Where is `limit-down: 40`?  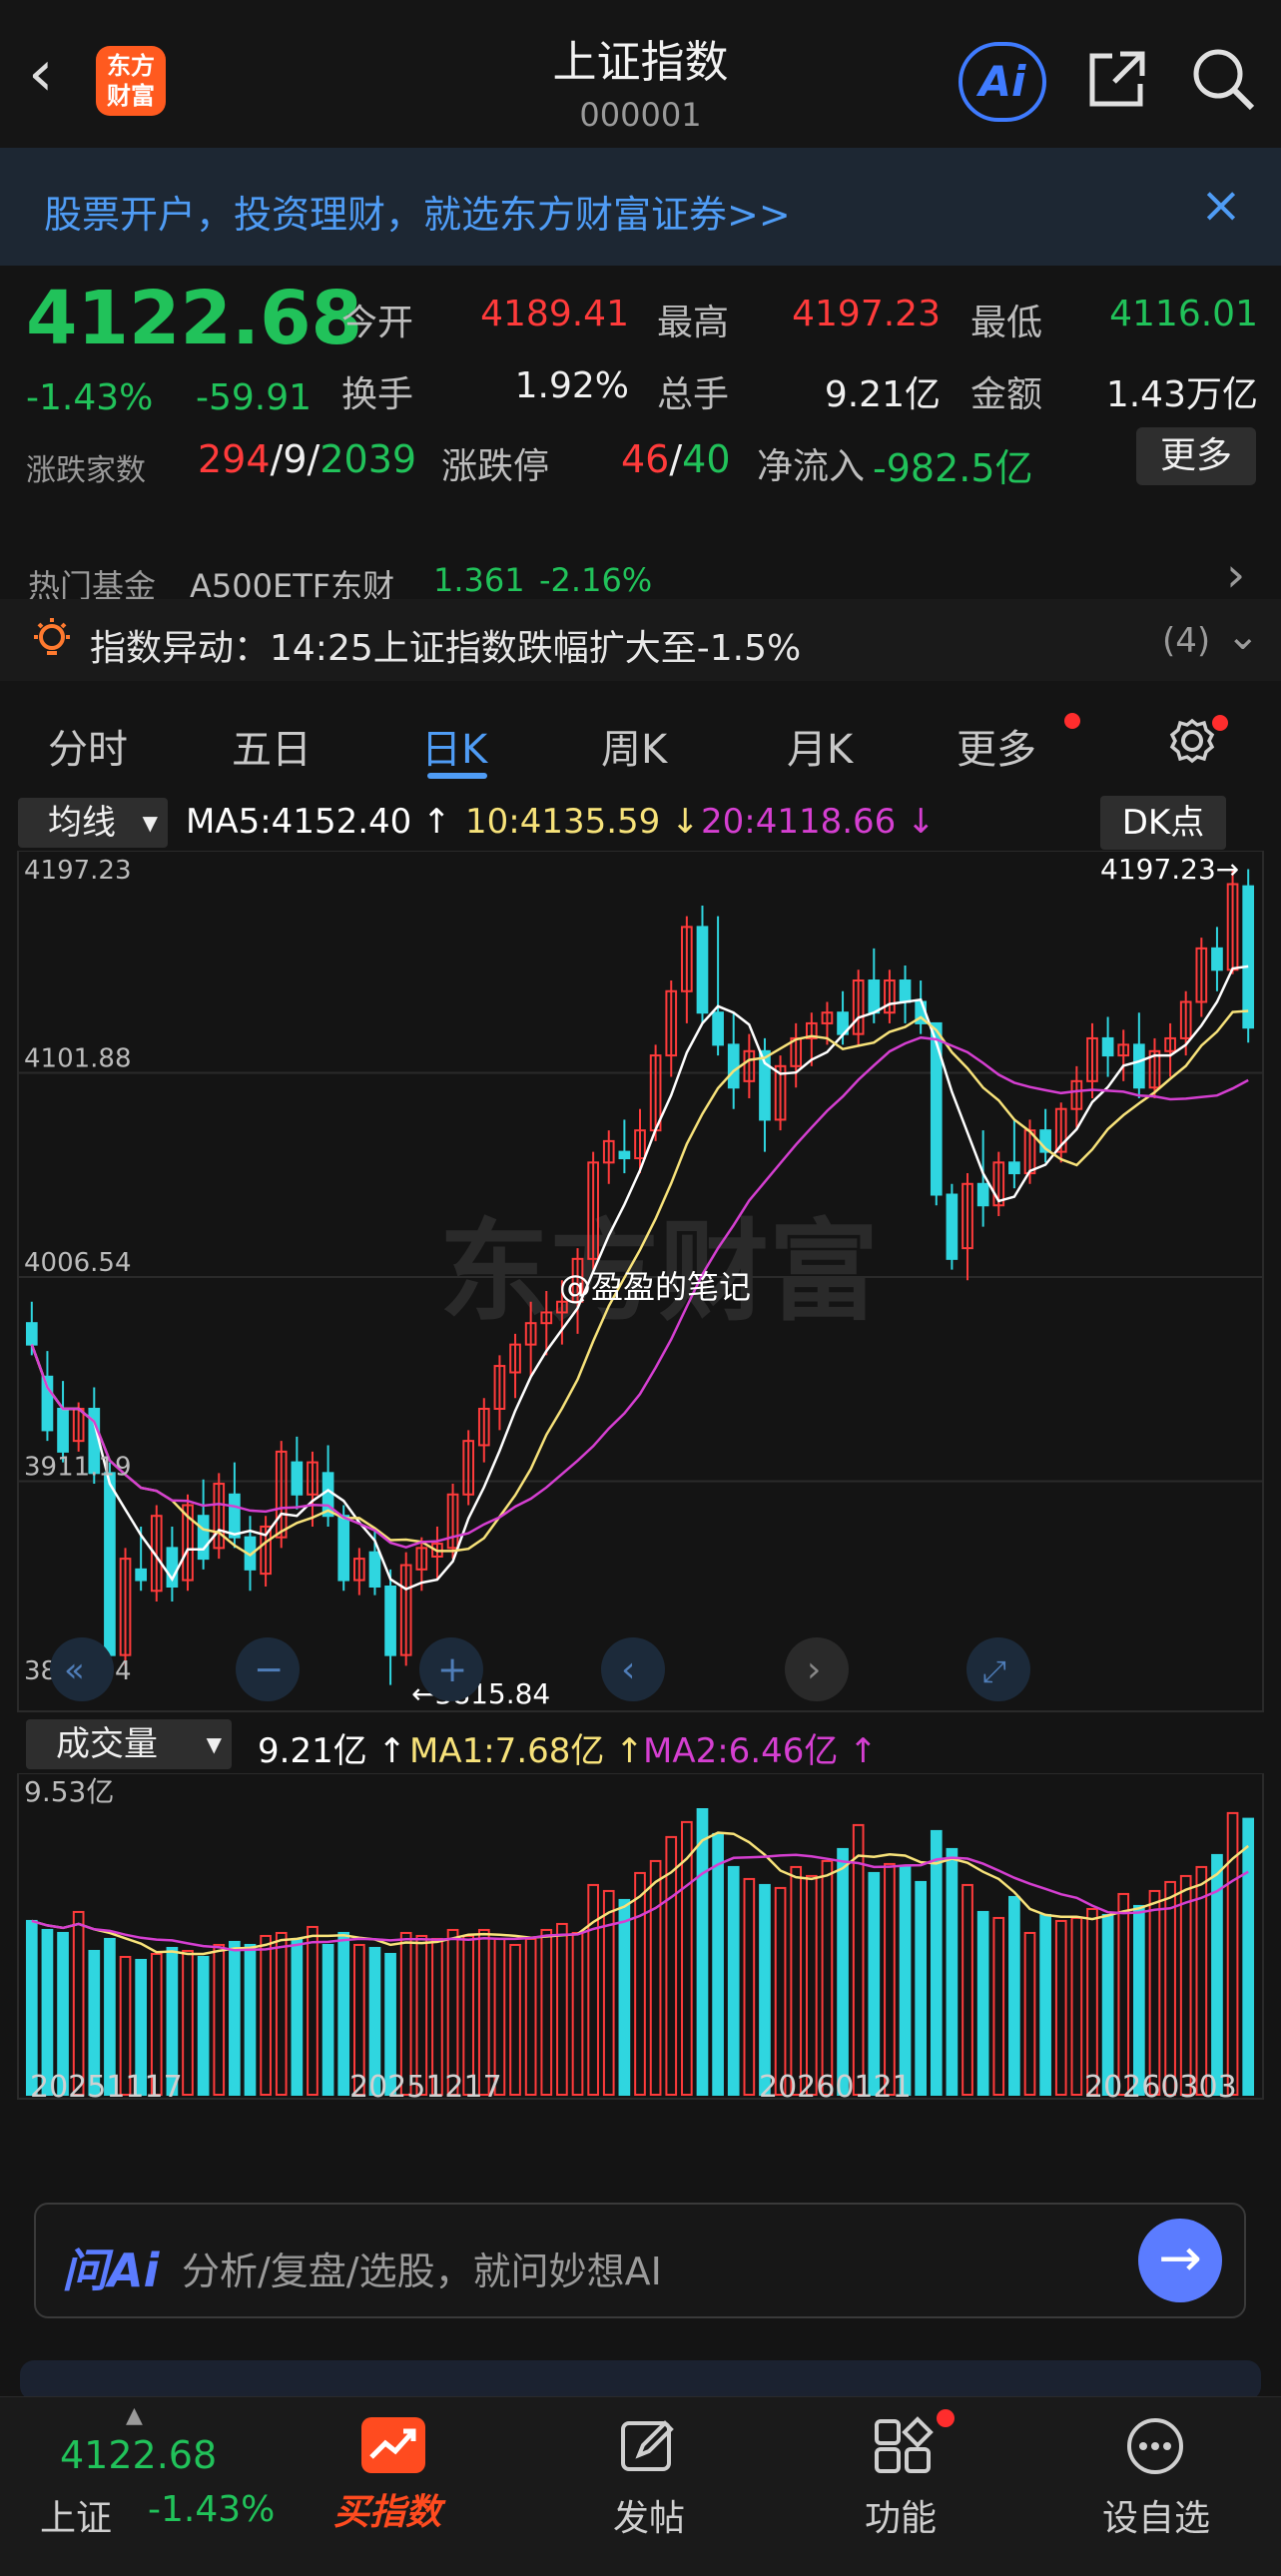 limit-down: 40 is located at coordinates (706, 459).